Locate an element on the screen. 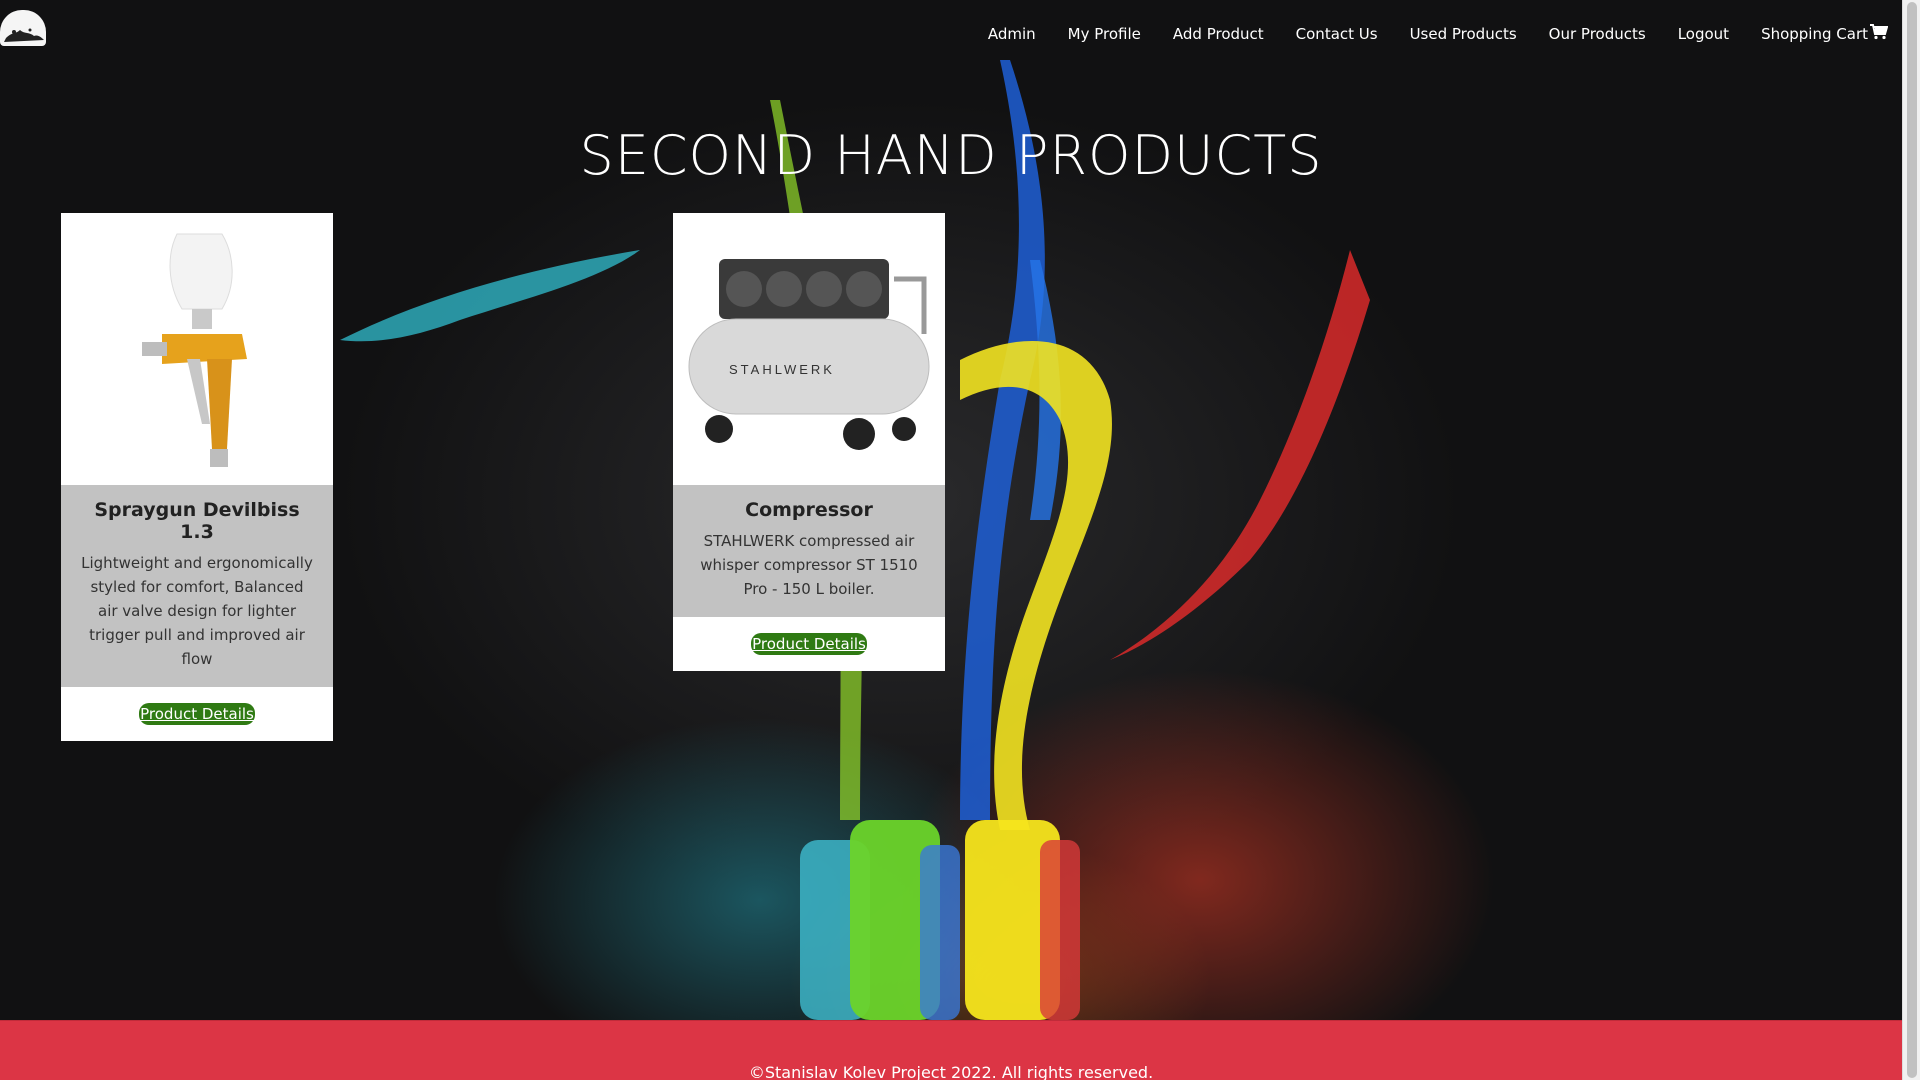  nav-link-contact-us: Contact Us is located at coordinates (1337, 34).